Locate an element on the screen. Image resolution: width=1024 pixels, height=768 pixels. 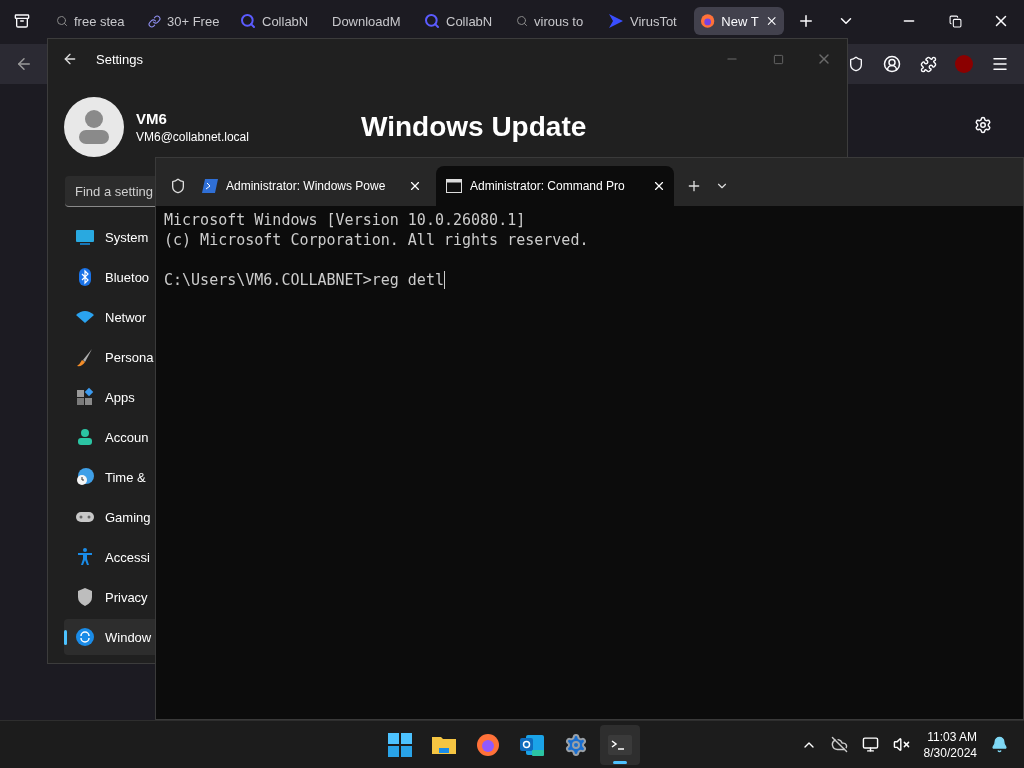
terminal-icon is located at coordinates (620, 745).